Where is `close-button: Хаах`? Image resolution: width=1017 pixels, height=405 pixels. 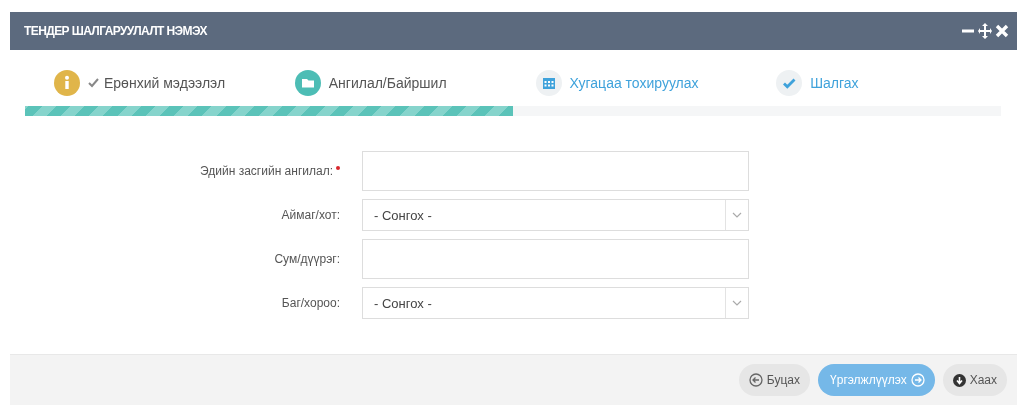 close-button: Хаах is located at coordinates (974, 380).